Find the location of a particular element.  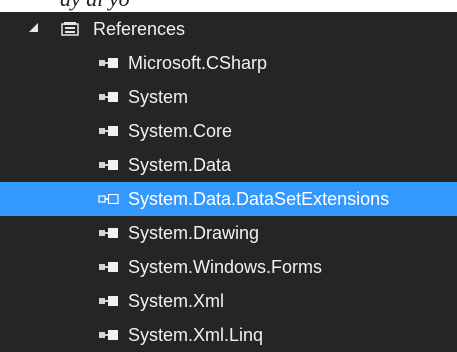

references-folder-icon is located at coordinates (70, 29).